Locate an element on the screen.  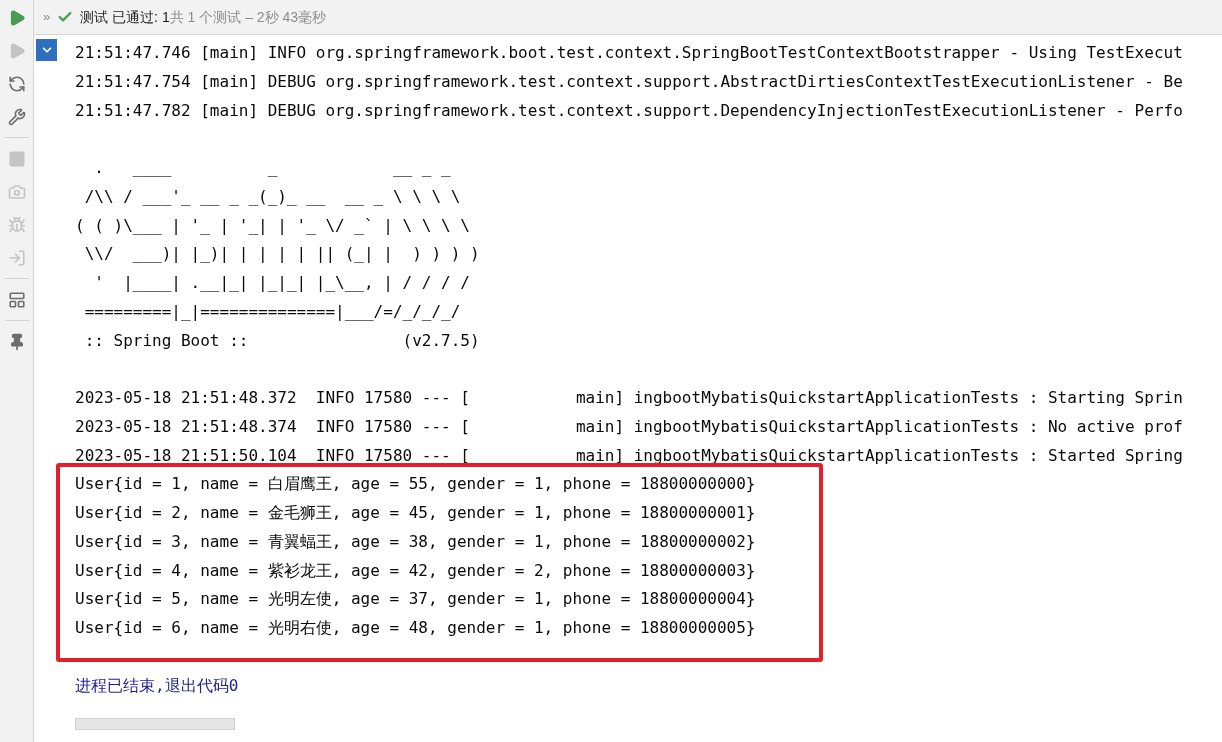
log-line: \\/ ___)| |_)| | | | | || (_| | ) ) ) ) is located at coordinates (281, 254).